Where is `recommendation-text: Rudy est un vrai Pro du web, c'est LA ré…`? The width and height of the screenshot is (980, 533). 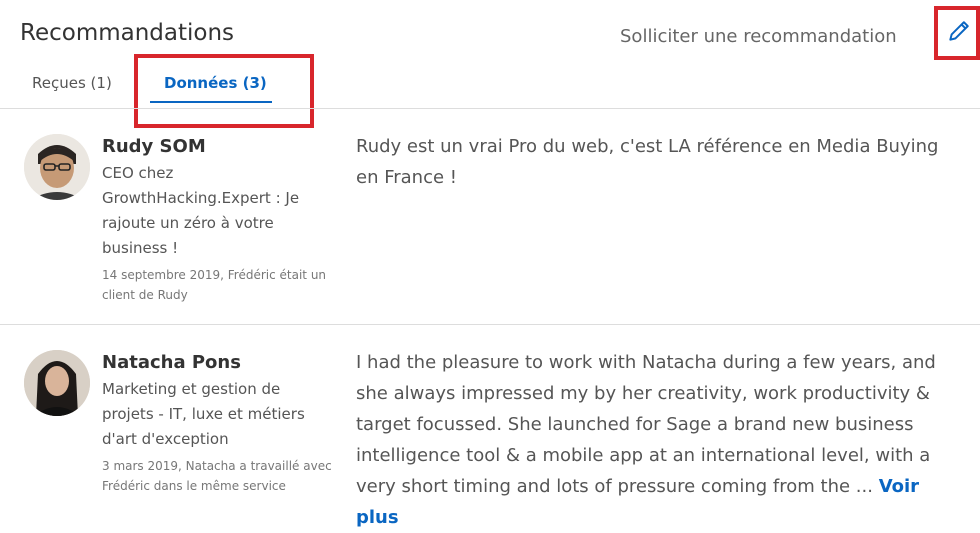
recommendation-text: Rudy est un vrai Pro du web, c'est LA ré… is located at coordinates (647, 162).